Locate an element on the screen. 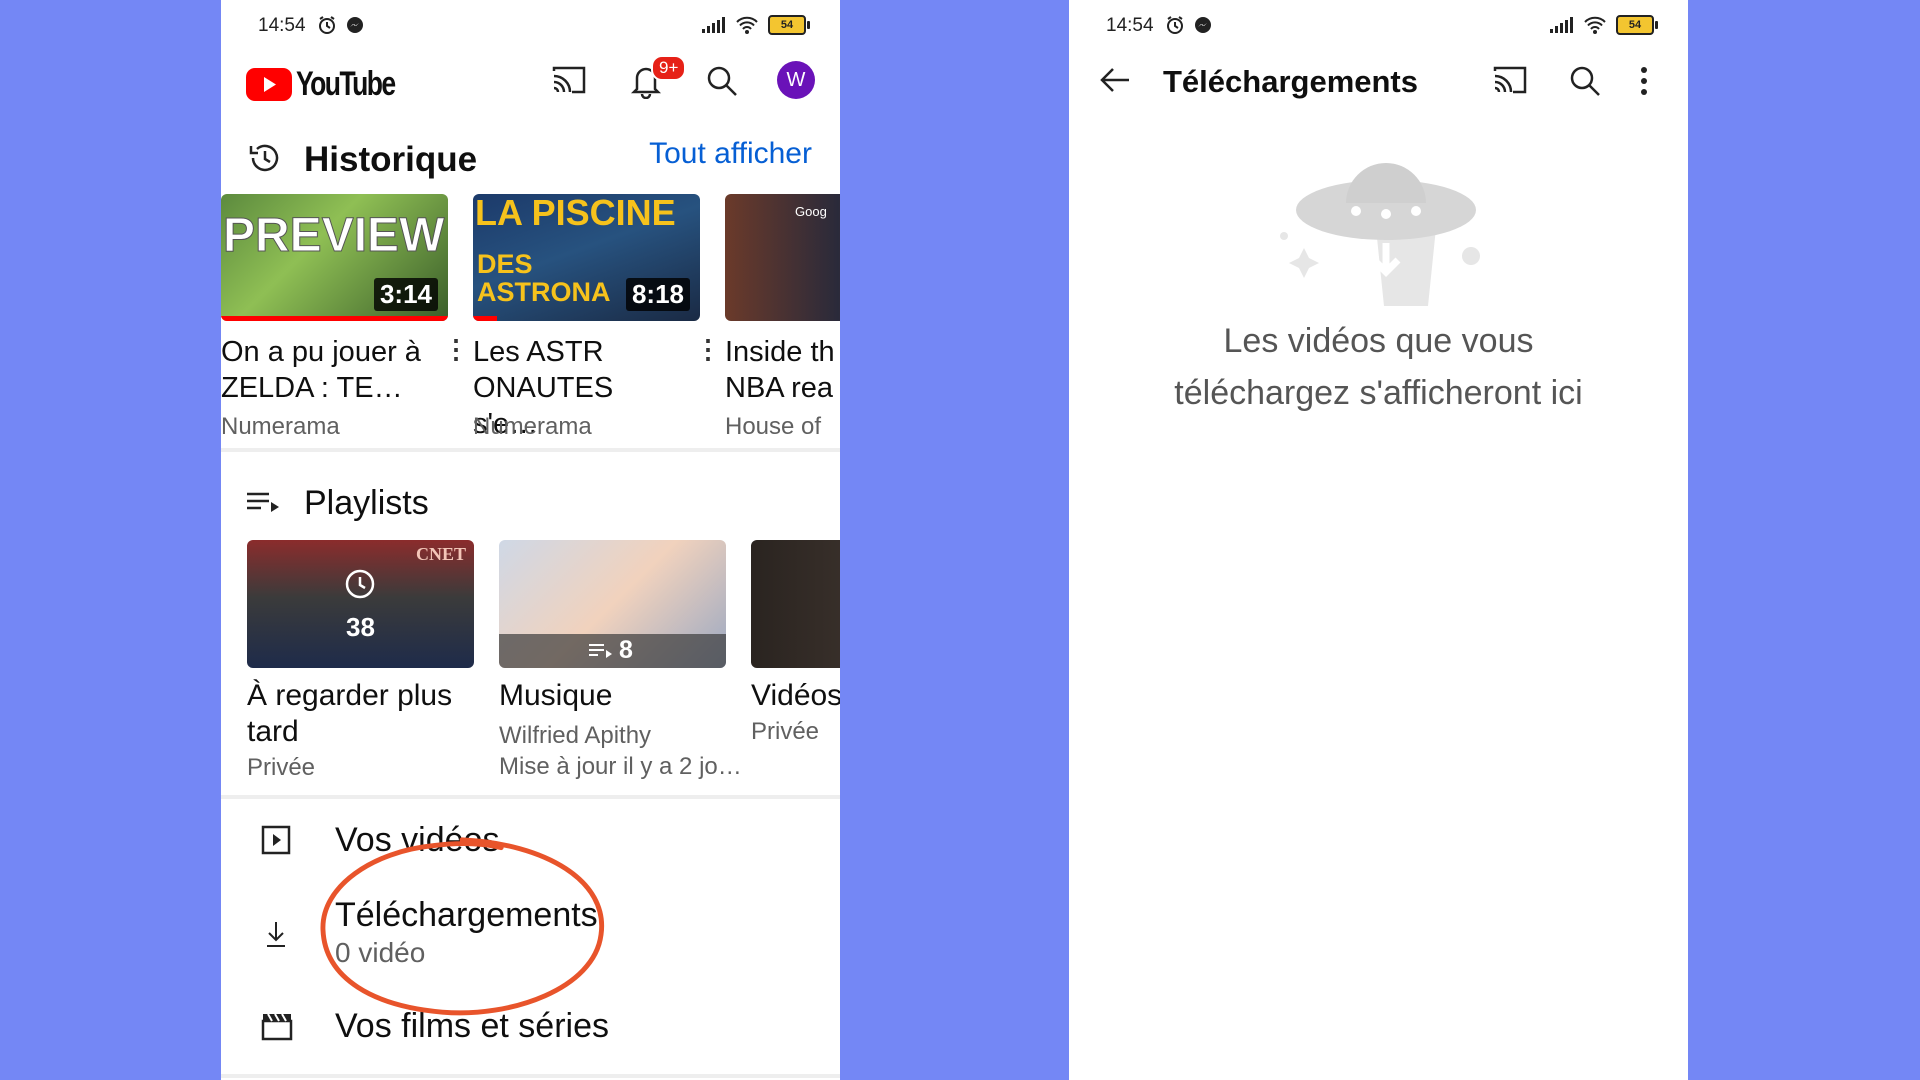 This screenshot has width=1920, height=1080. ufo-download-illustration is located at coordinates (1380, 234).